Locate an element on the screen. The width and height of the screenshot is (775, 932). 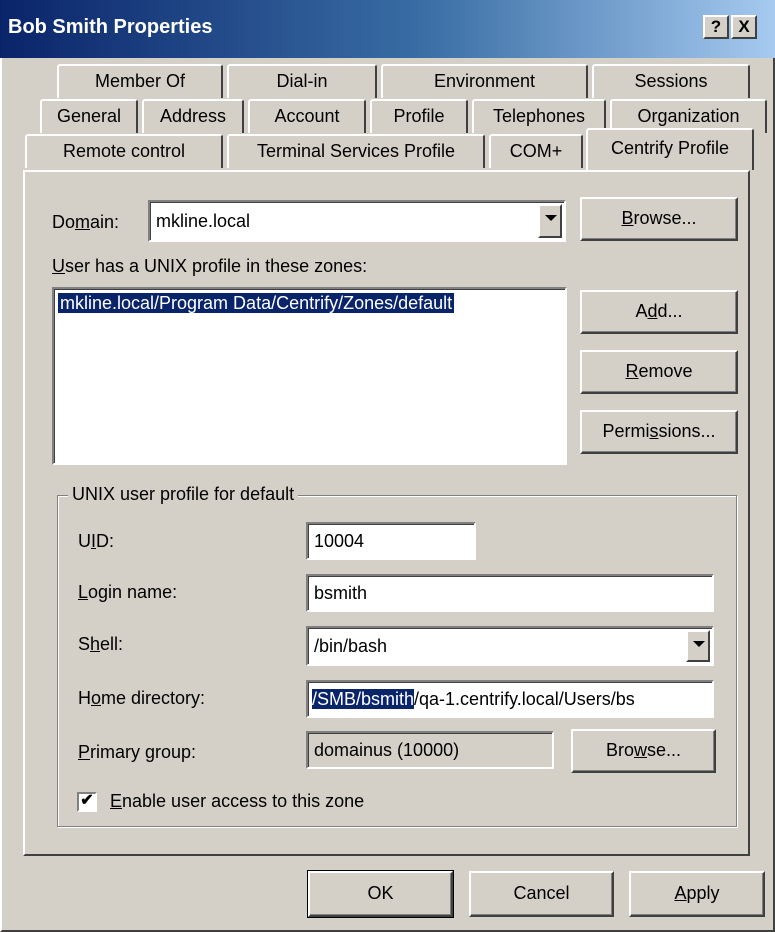
cancel-button: Cancel is located at coordinates (541, 894).